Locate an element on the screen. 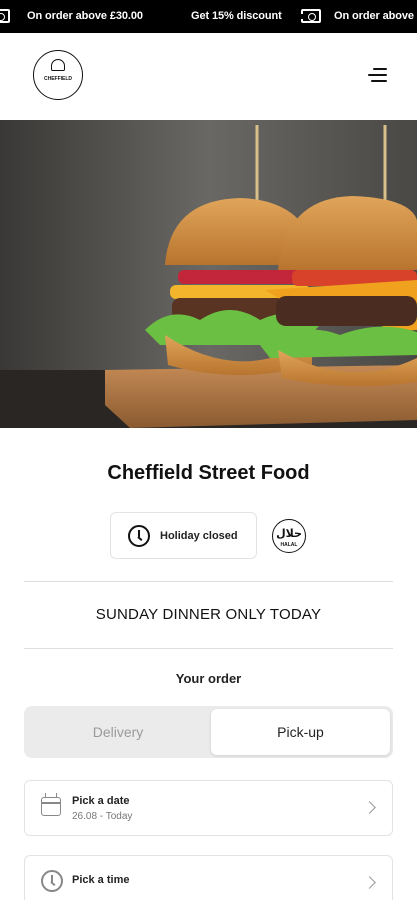 The image size is (417, 900). opening-status-label: Holiday closed is located at coordinates (199, 536).